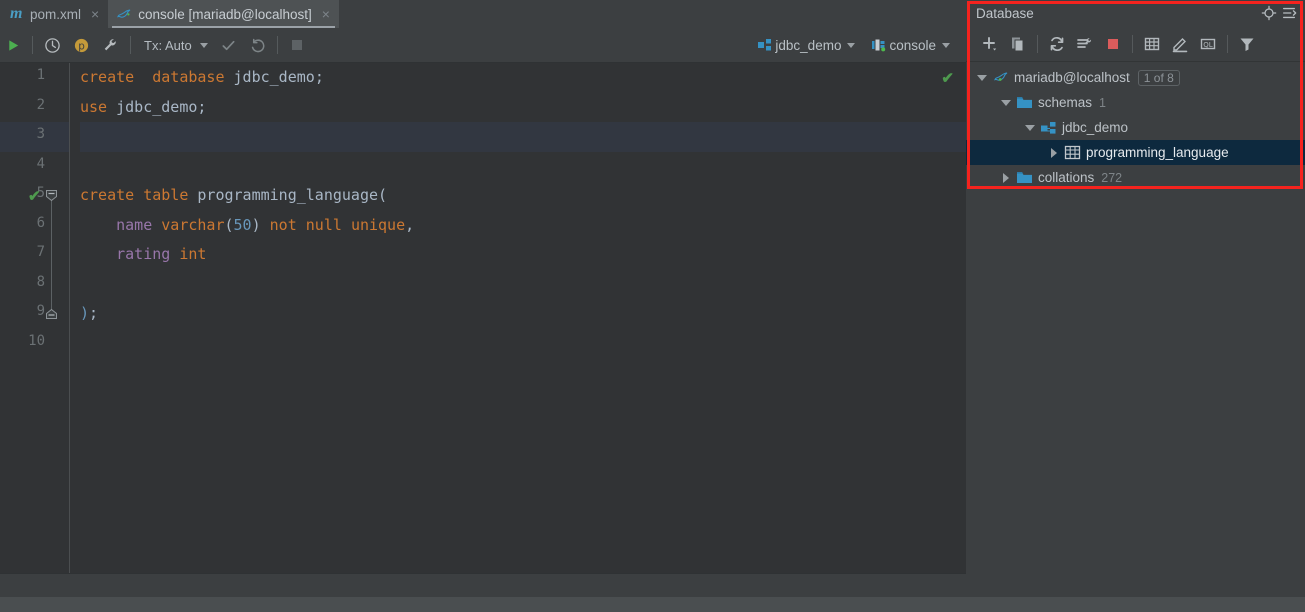 The image size is (1305, 612). I want to click on rollback-icon, so click(257, 45).